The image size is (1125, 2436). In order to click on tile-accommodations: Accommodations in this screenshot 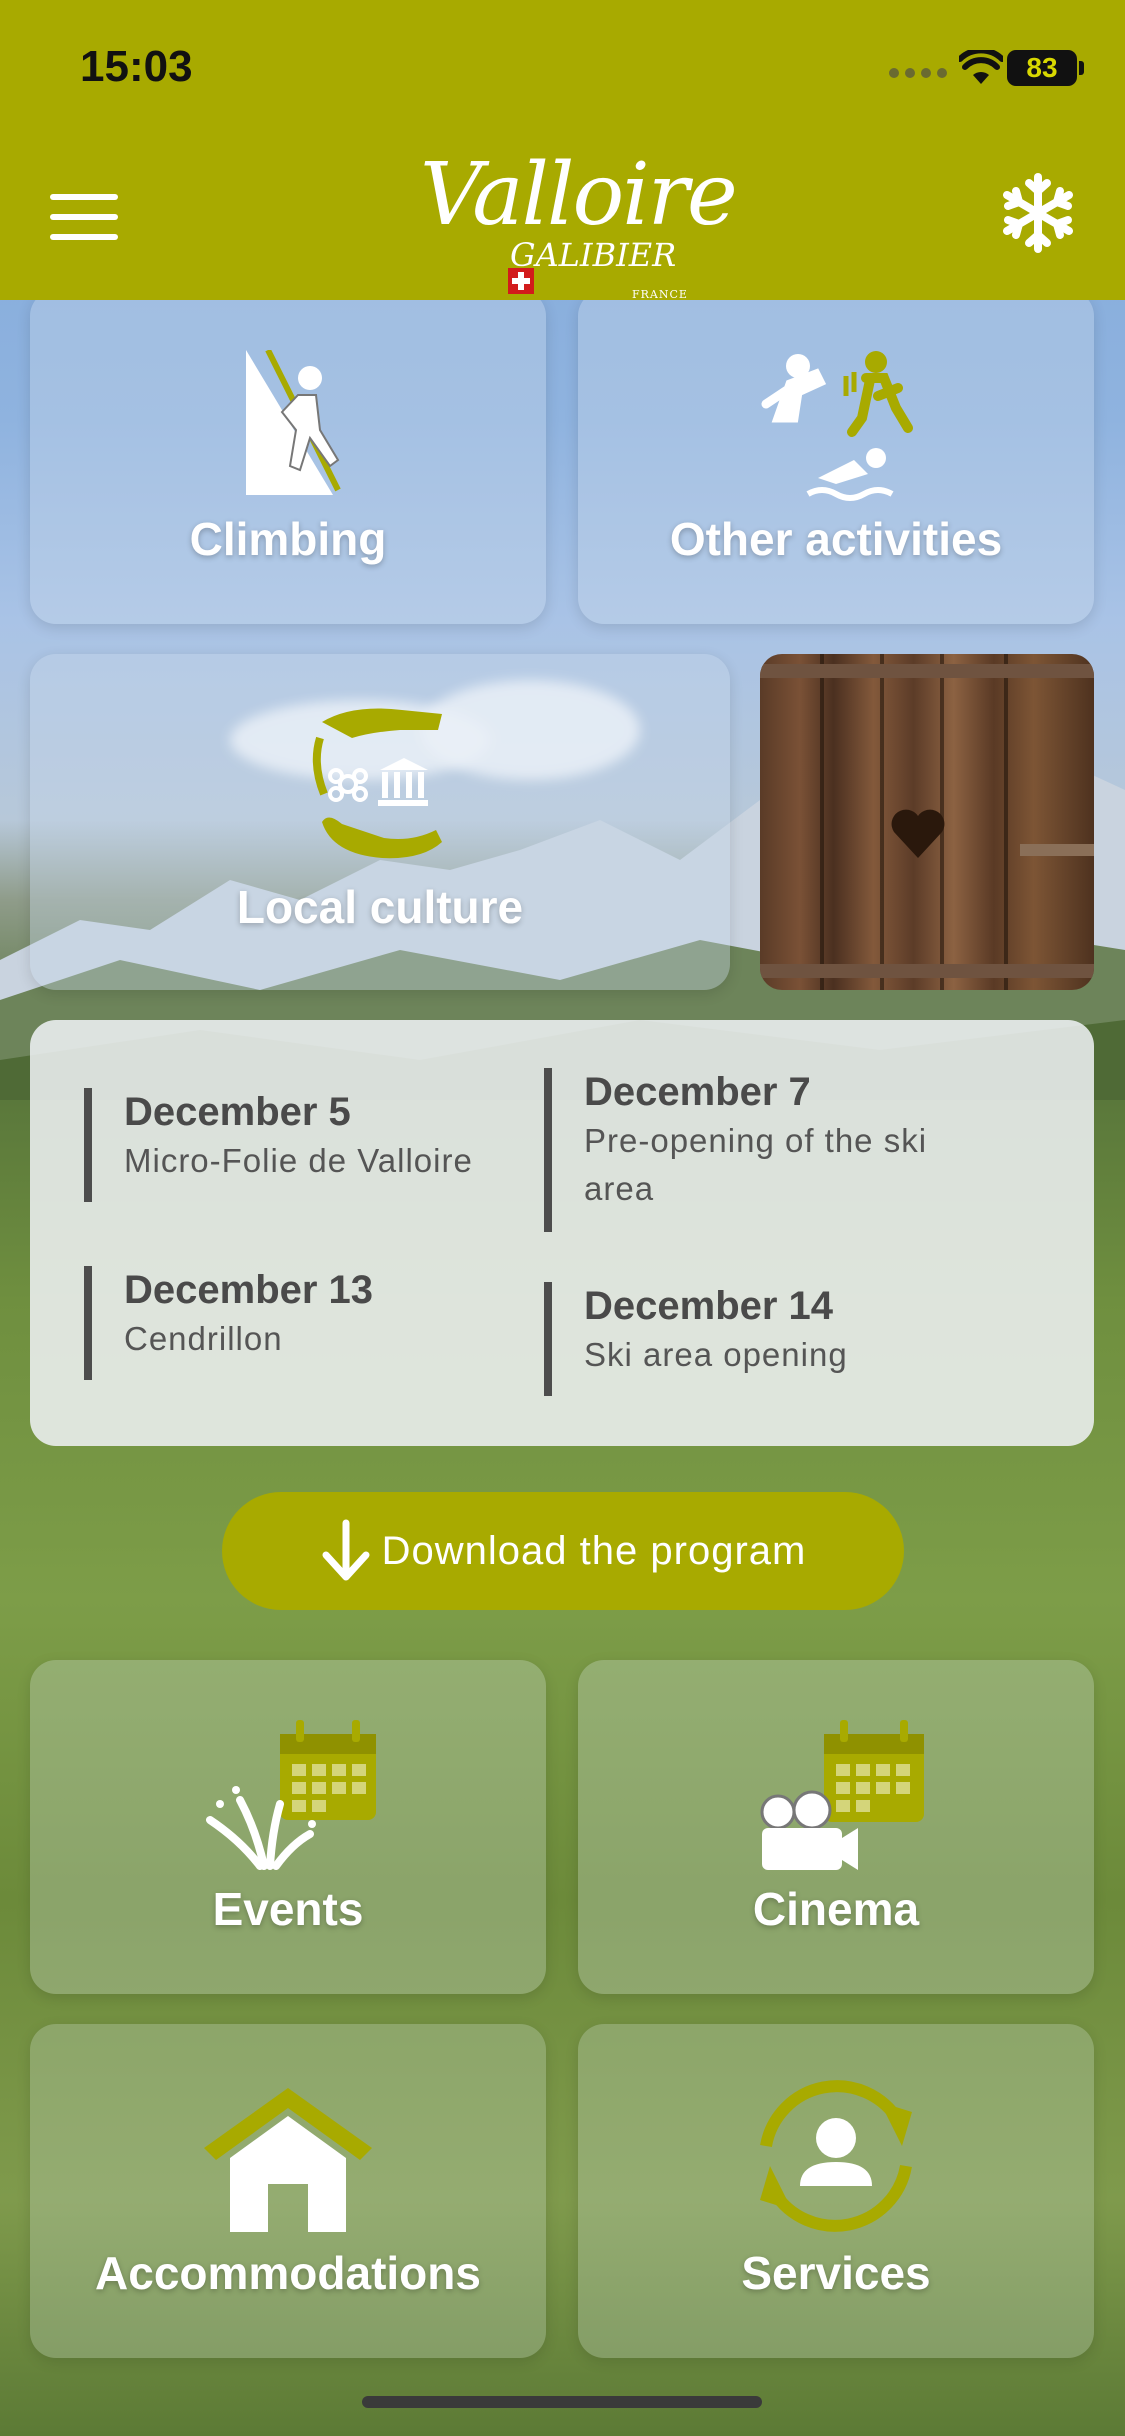, I will do `click(288, 2191)`.